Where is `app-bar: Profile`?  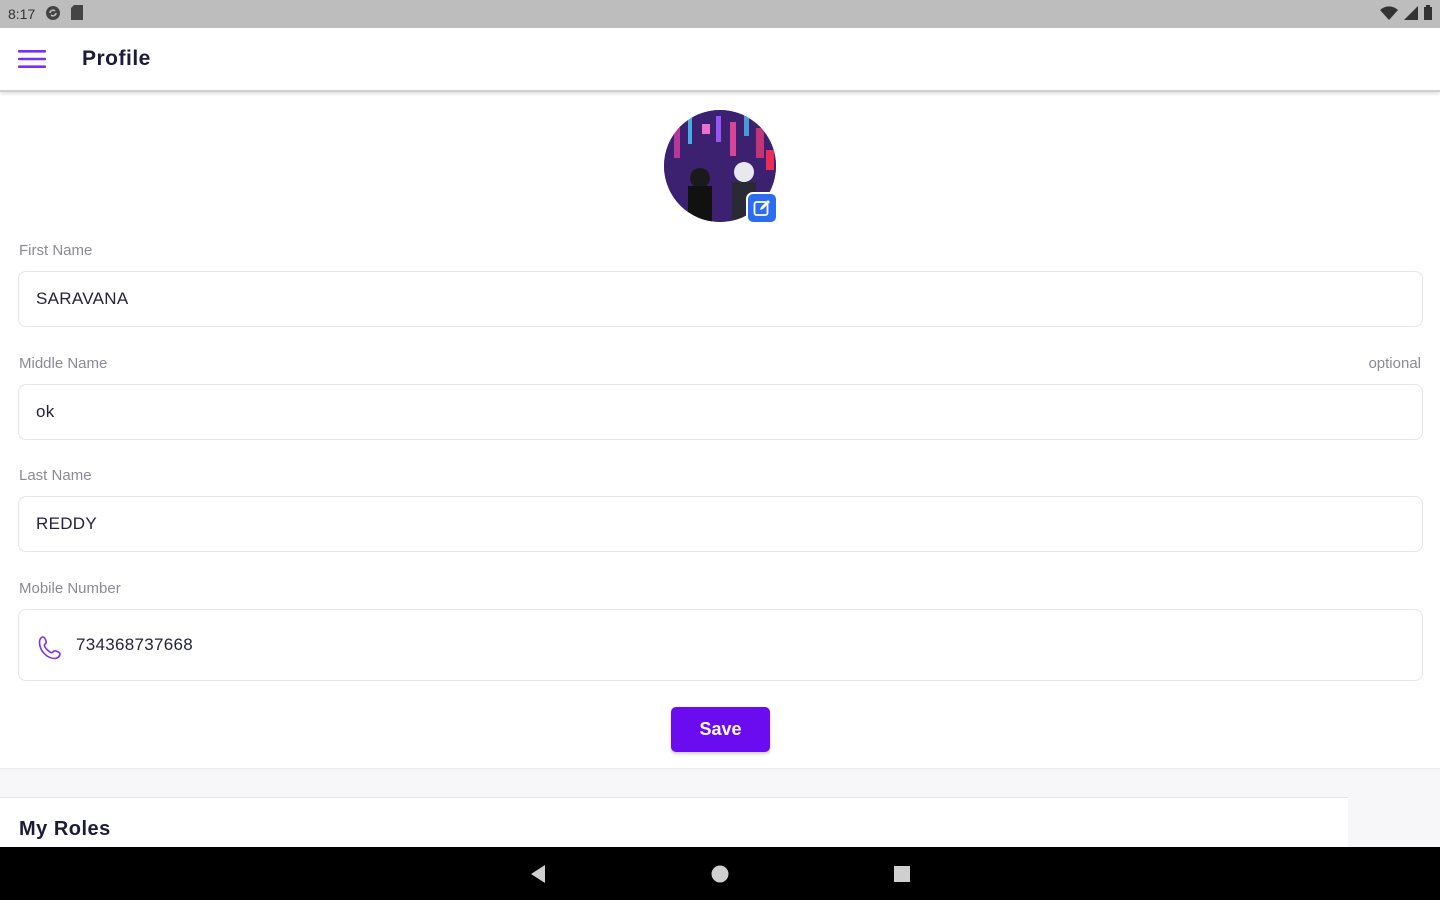 app-bar: Profile is located at coordinates (720, 60).